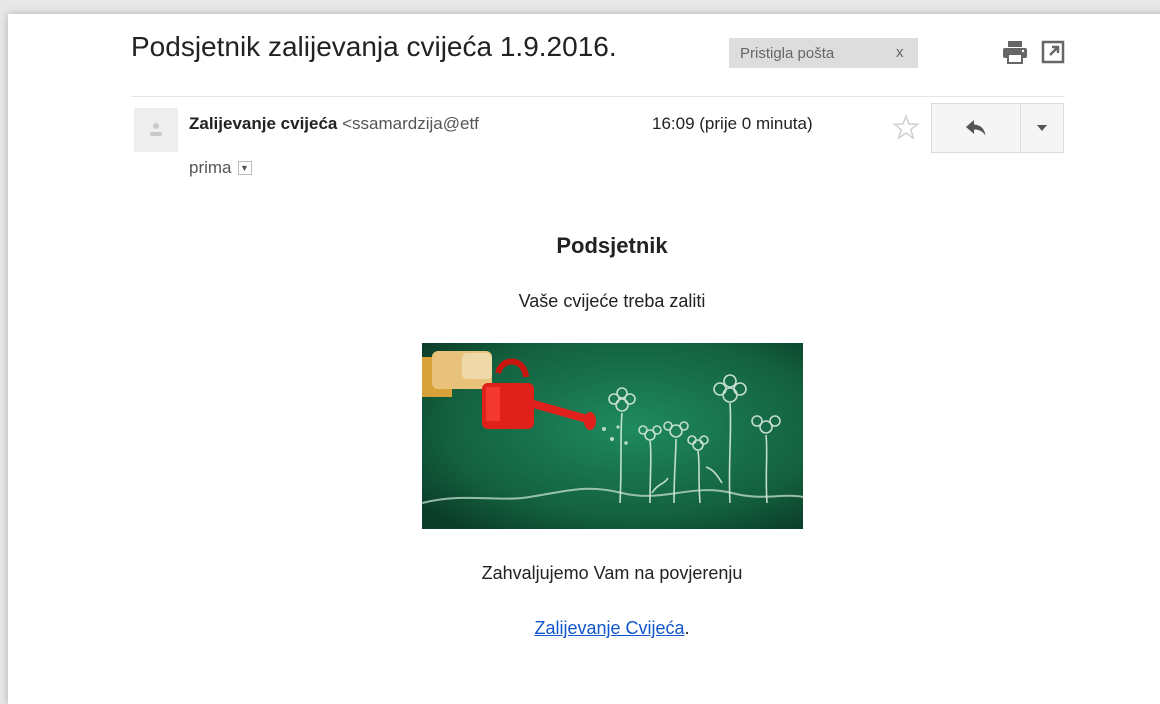 Image resolution: width=1160 pixels, height=704 pixels. I want to click on email-timestamp: 16:09 (prije 0 minuta), so click(732, 123).